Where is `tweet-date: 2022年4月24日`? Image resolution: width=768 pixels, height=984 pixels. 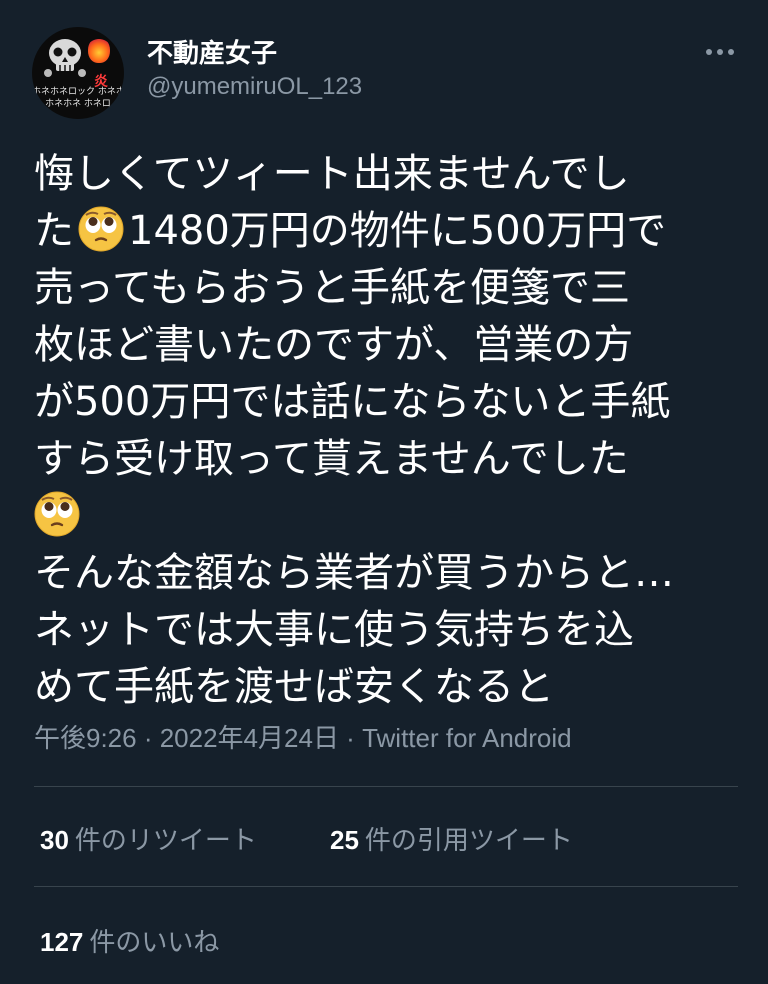
tweet-date: 2022年4月24日 is located at coordinates (249, 738).